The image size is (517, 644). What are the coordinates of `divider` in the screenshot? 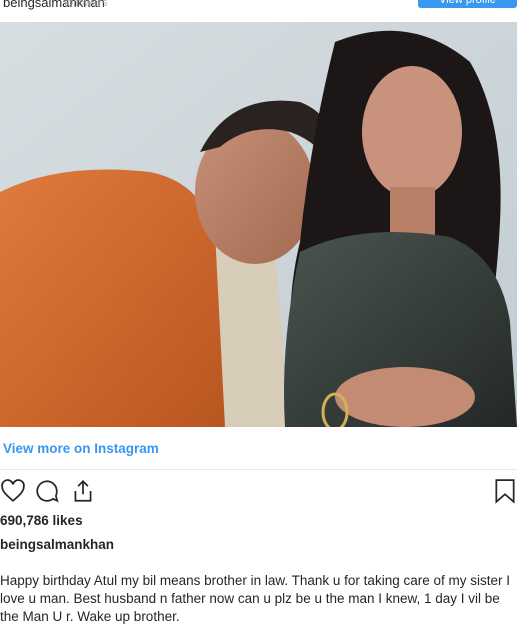 It's located at (258, 469).